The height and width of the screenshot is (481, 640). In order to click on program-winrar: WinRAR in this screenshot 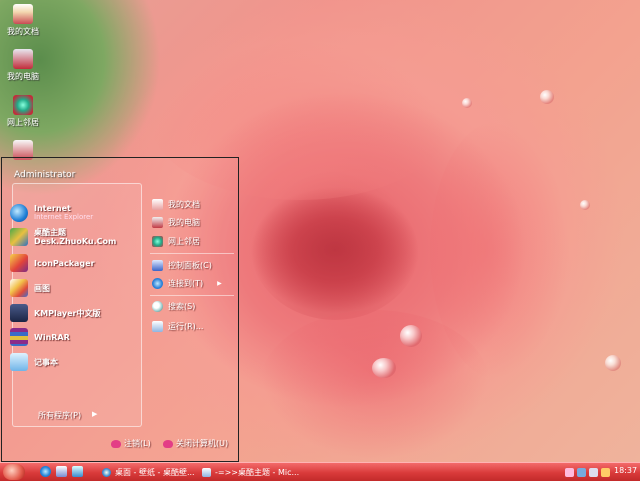, I will do `click(40, 337)`.